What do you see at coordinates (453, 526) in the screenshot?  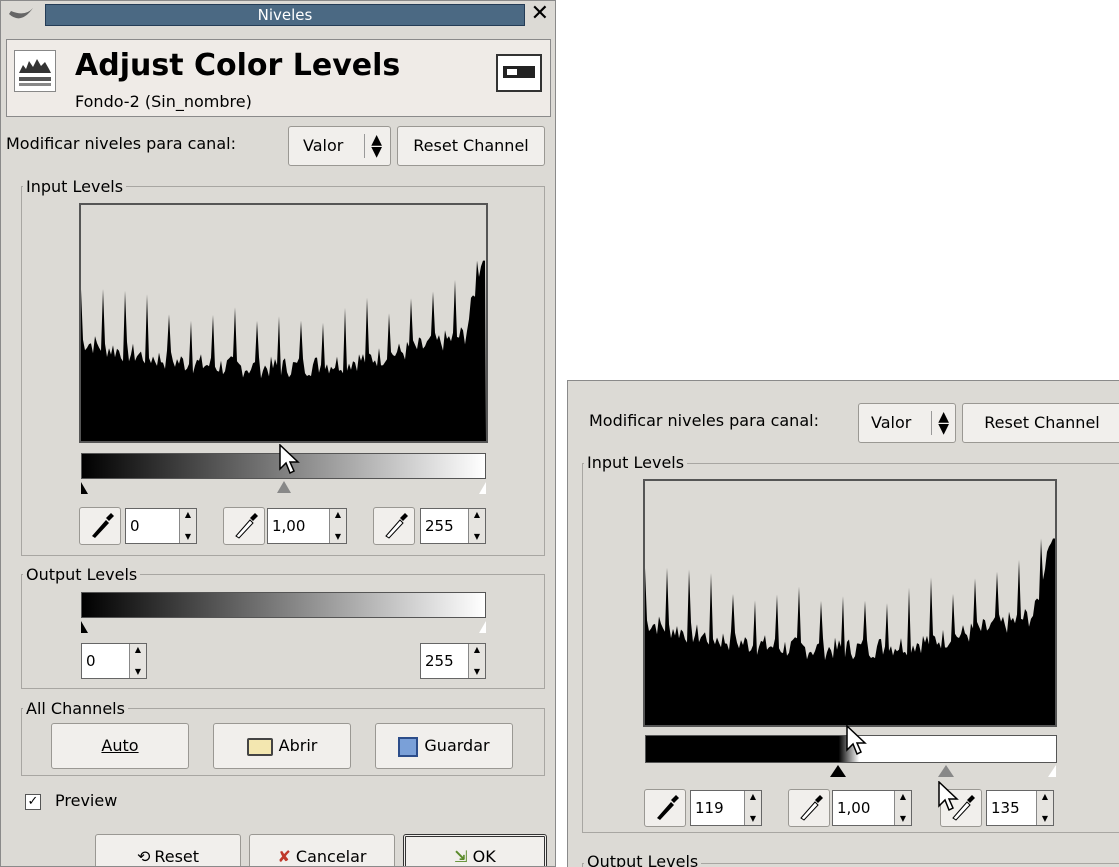 I see `input-high-spinner: 255 ▲ ▼` at bounding box center [453, 526].